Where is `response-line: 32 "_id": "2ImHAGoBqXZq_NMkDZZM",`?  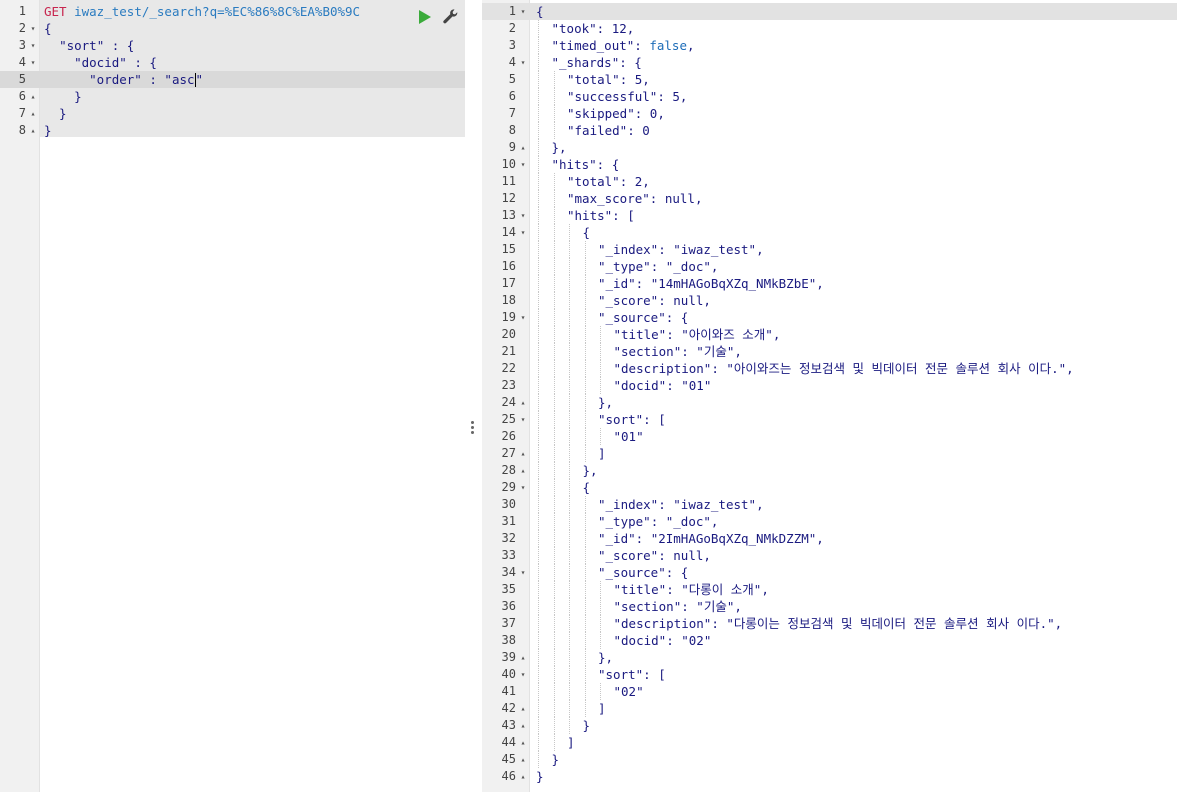 response-line: 32 "_id": "2ImHAGoBqXZq_NMkDZZM", is located at coordinates (829, 538).